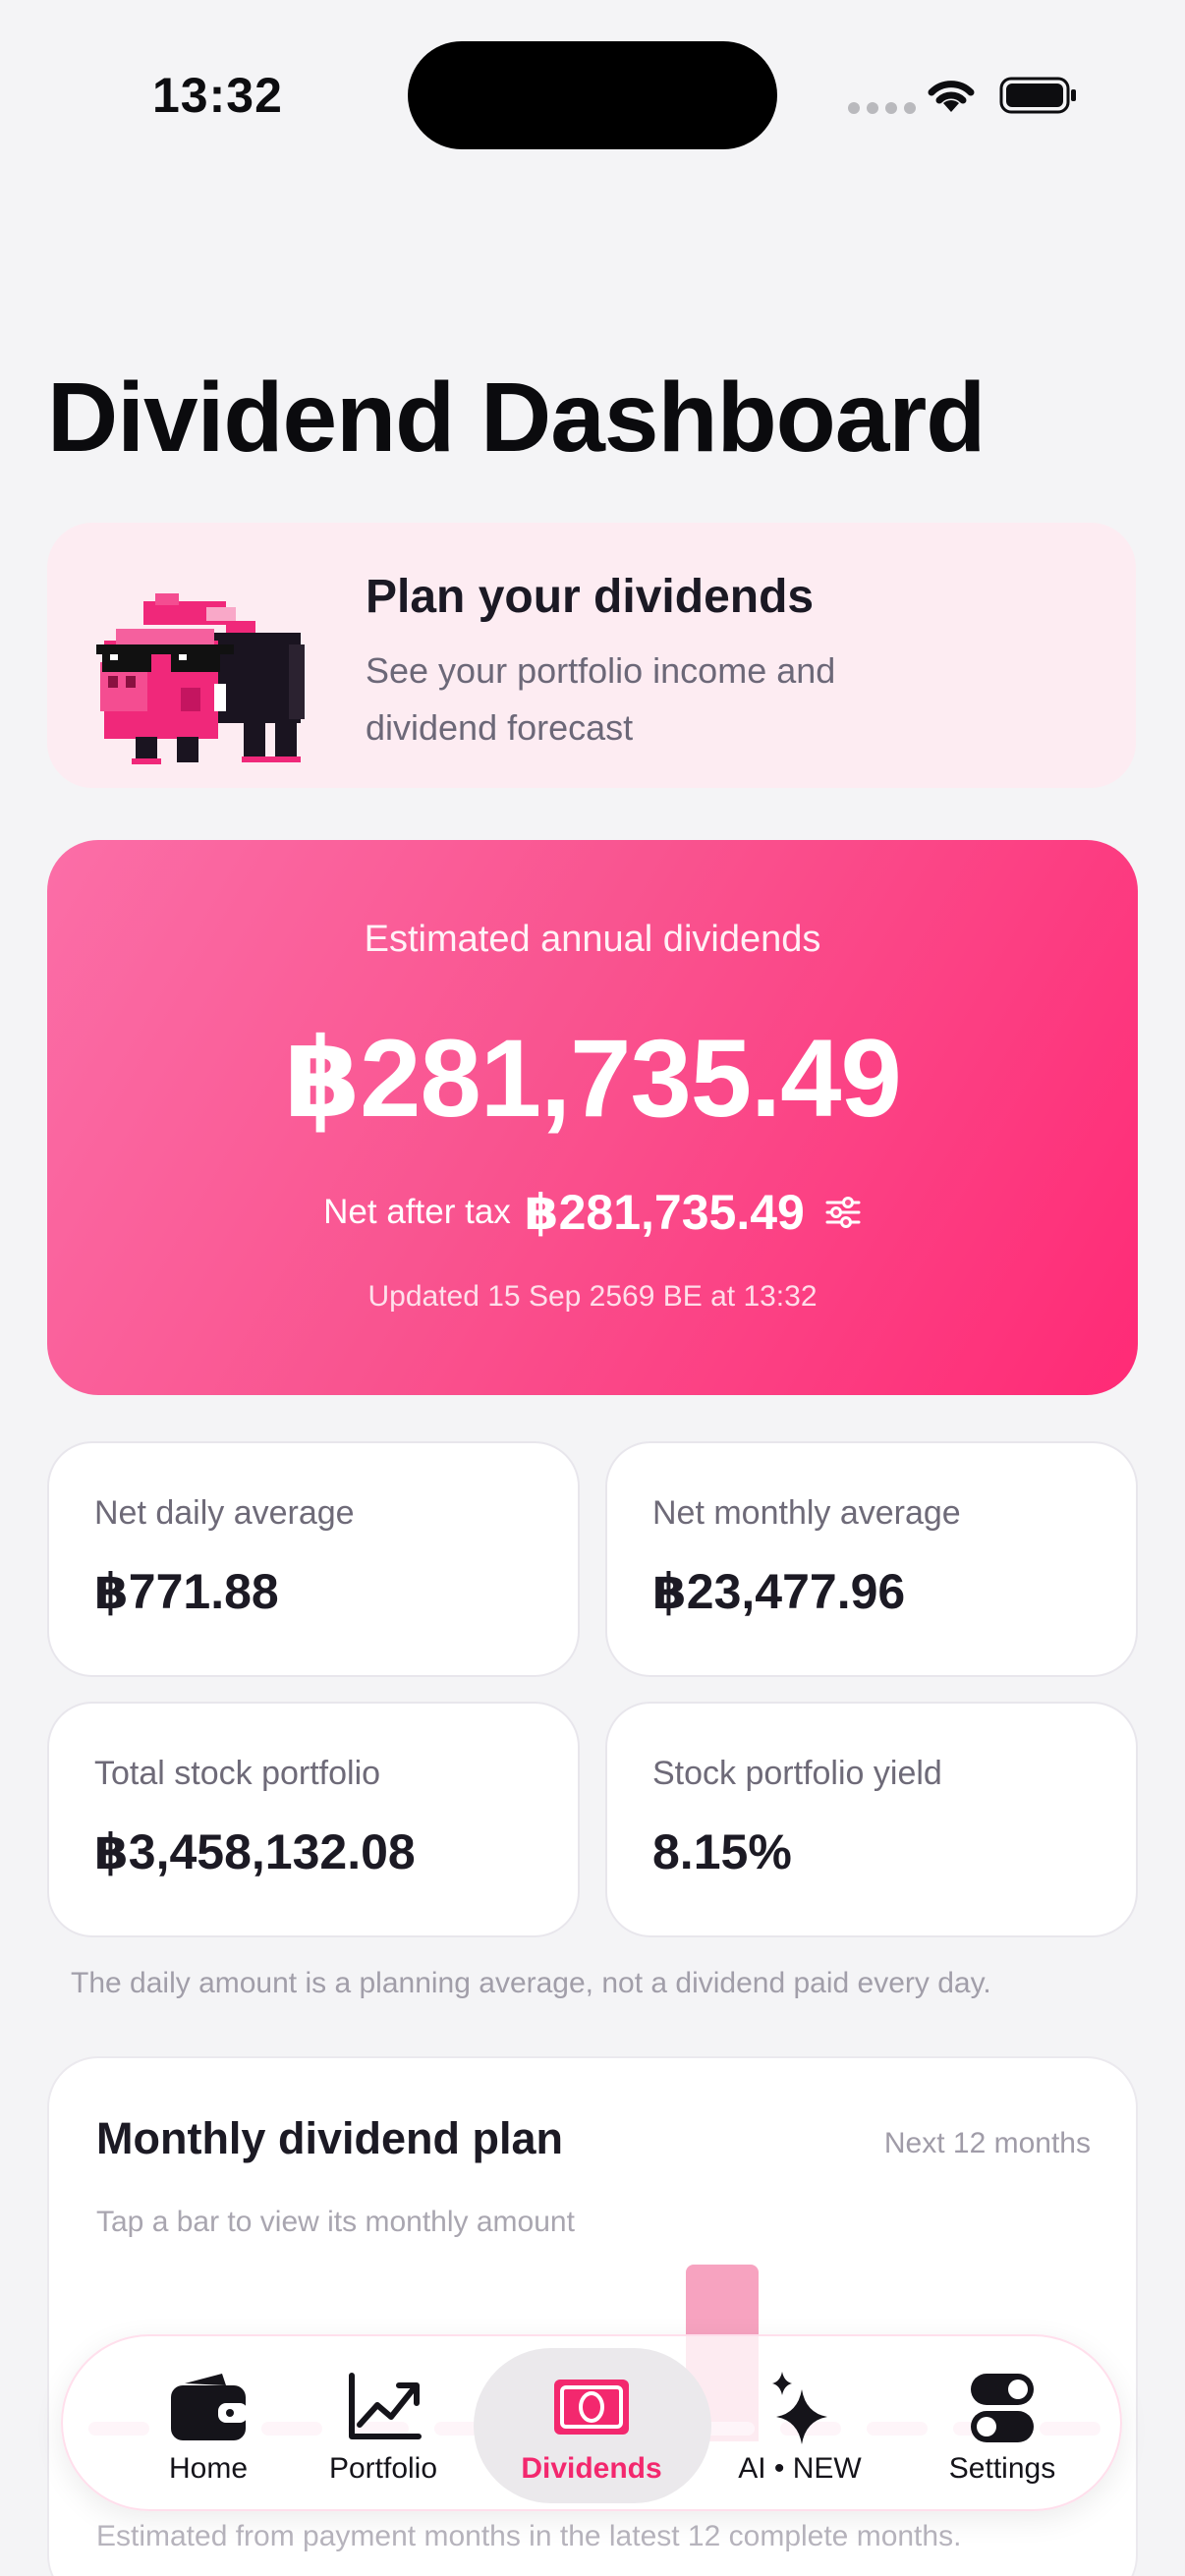 This screenshot has width=1185, height=2576. What do you see at coordinates (779, 1591) in the screenshot?
I see `stat-value: ฿23,477.96` at bounding box center [779, 1591].